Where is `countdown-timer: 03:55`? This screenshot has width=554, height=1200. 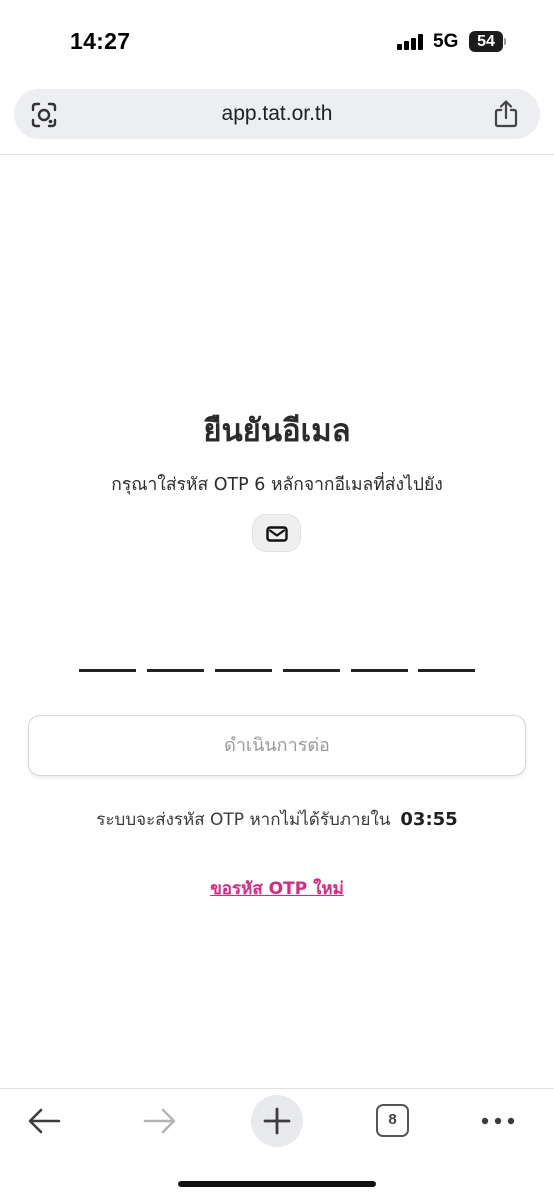
countdown-timer: 03:55 is located at coordinates (429, 819).